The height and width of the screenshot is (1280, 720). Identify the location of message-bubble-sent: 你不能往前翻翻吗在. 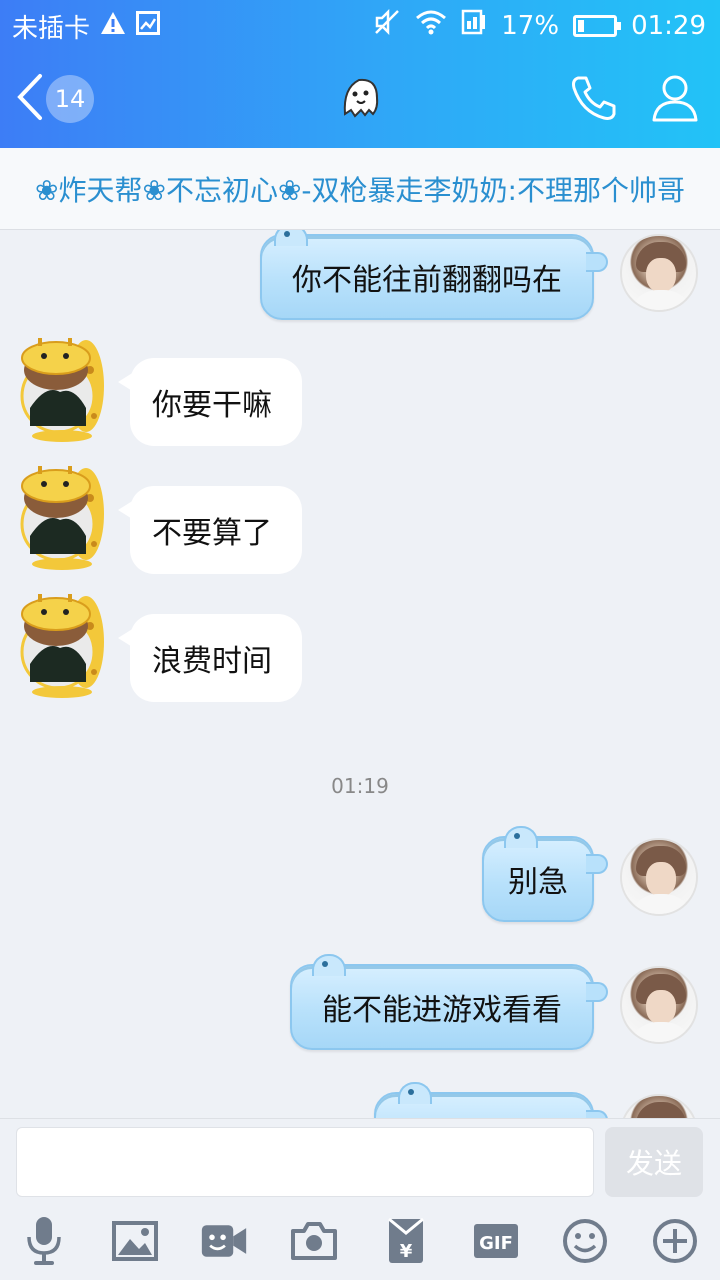
(434, 275).